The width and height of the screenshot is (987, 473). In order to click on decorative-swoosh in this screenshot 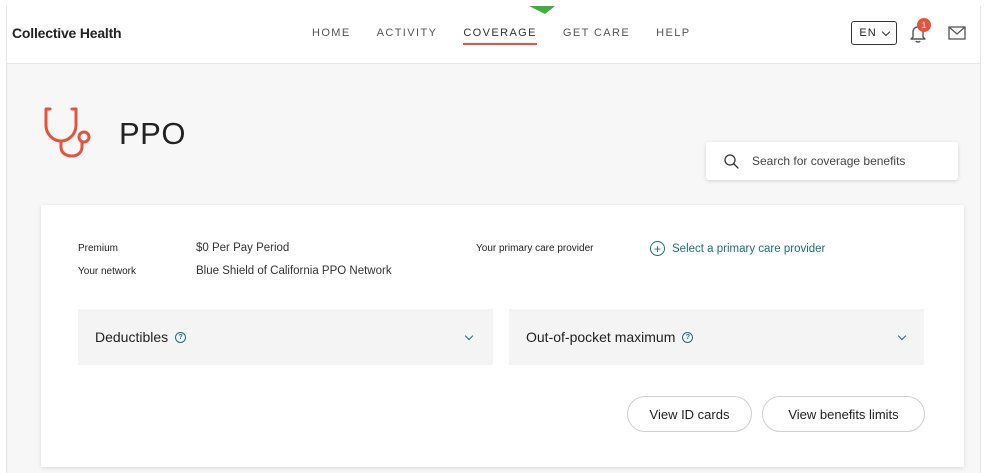, I will do `click(542, 10)`.